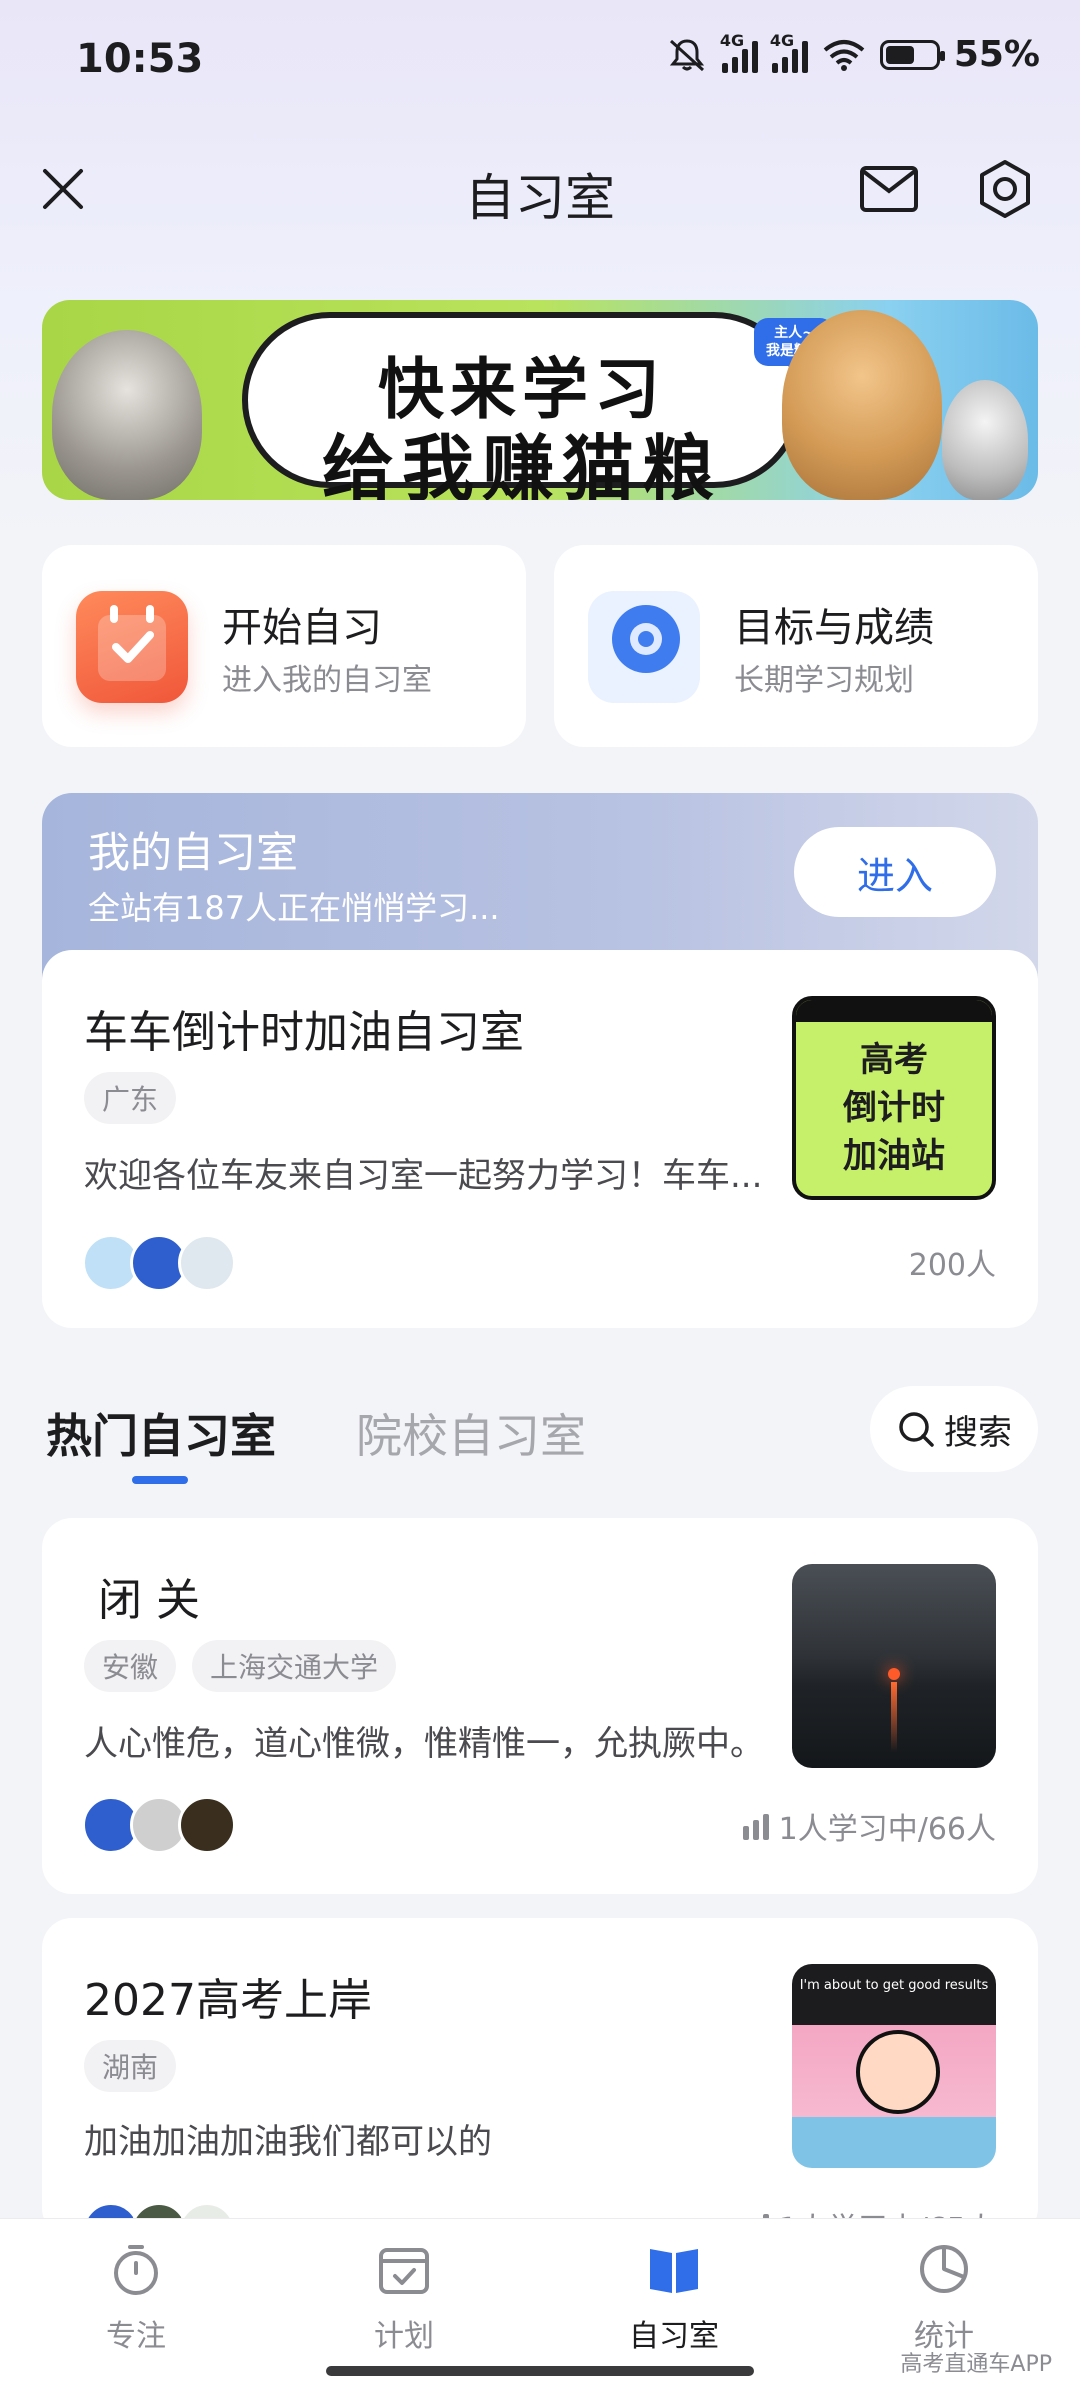  What do you see at coordinates (894, 1666) in the screenshot?
I see `room-thumbnail` at bounding box center [894, 1666].